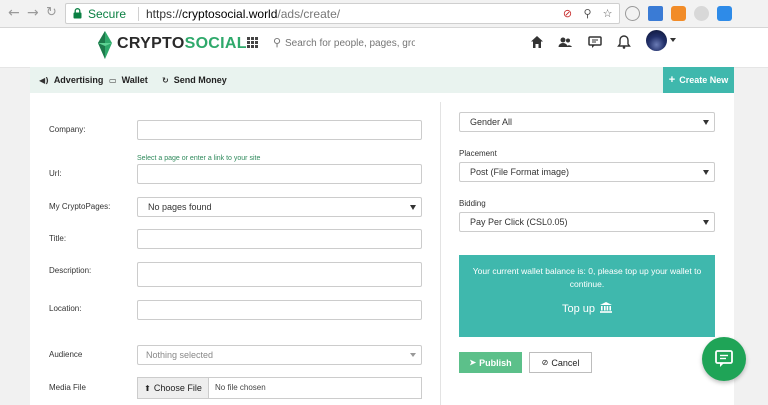  Describe the element at coordinates (182, 44) in the screenshot. I see `site-logo: CRYPTOSOCIAL` at that location.